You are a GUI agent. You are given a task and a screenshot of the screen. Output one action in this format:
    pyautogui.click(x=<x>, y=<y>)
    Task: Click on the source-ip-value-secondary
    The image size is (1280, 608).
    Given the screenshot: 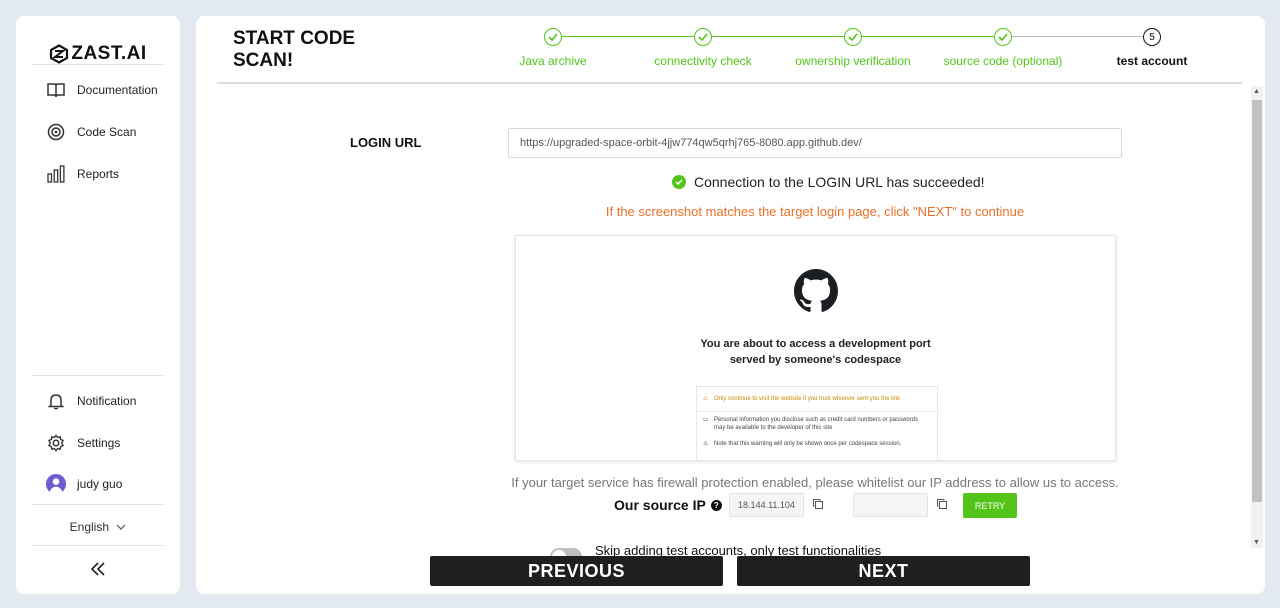 What is the action you would take?
    pyautogui.click(x=890, y=505)
    